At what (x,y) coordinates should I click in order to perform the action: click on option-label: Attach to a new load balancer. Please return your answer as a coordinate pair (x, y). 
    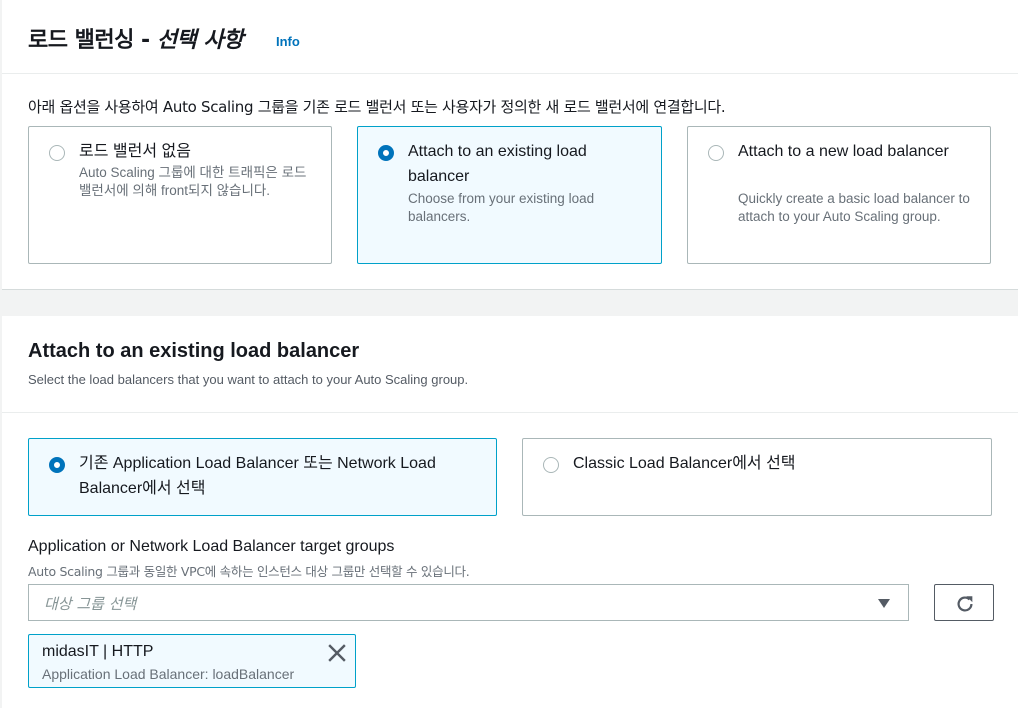
    Looking at the image, I should click on (843, 151).